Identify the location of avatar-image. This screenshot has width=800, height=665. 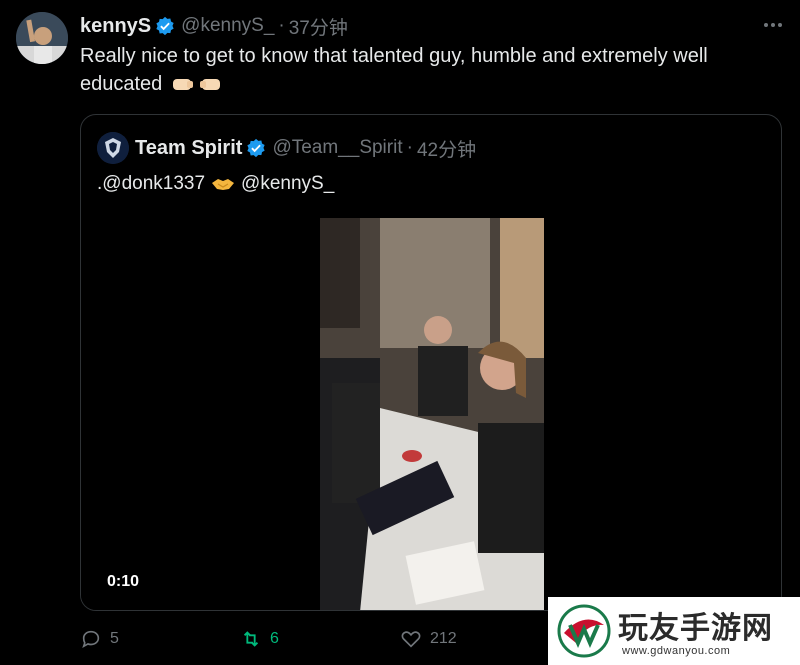
(42, 38).